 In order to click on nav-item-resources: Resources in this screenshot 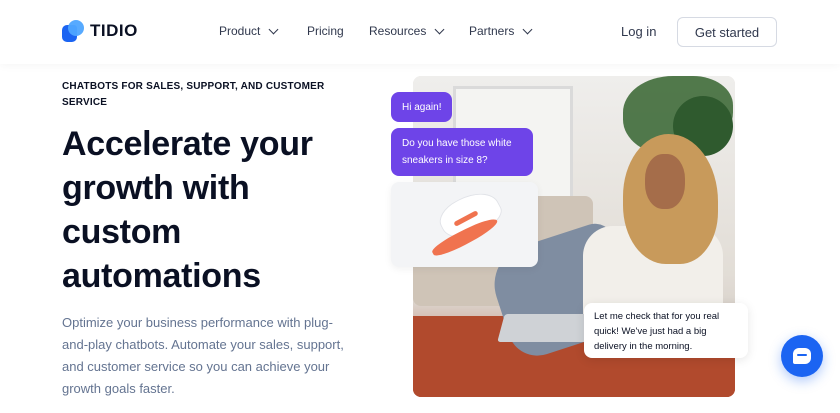, I will do `click(407, 31)`.